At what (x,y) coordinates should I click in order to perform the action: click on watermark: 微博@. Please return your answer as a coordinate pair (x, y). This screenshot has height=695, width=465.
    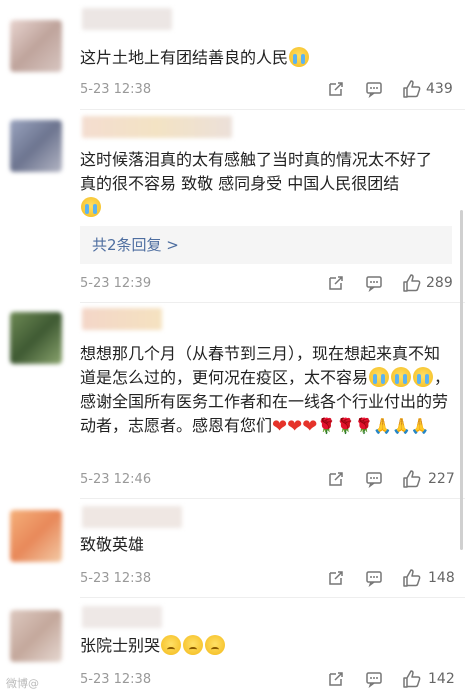
    Looking at the image, I should click on (22, 683).